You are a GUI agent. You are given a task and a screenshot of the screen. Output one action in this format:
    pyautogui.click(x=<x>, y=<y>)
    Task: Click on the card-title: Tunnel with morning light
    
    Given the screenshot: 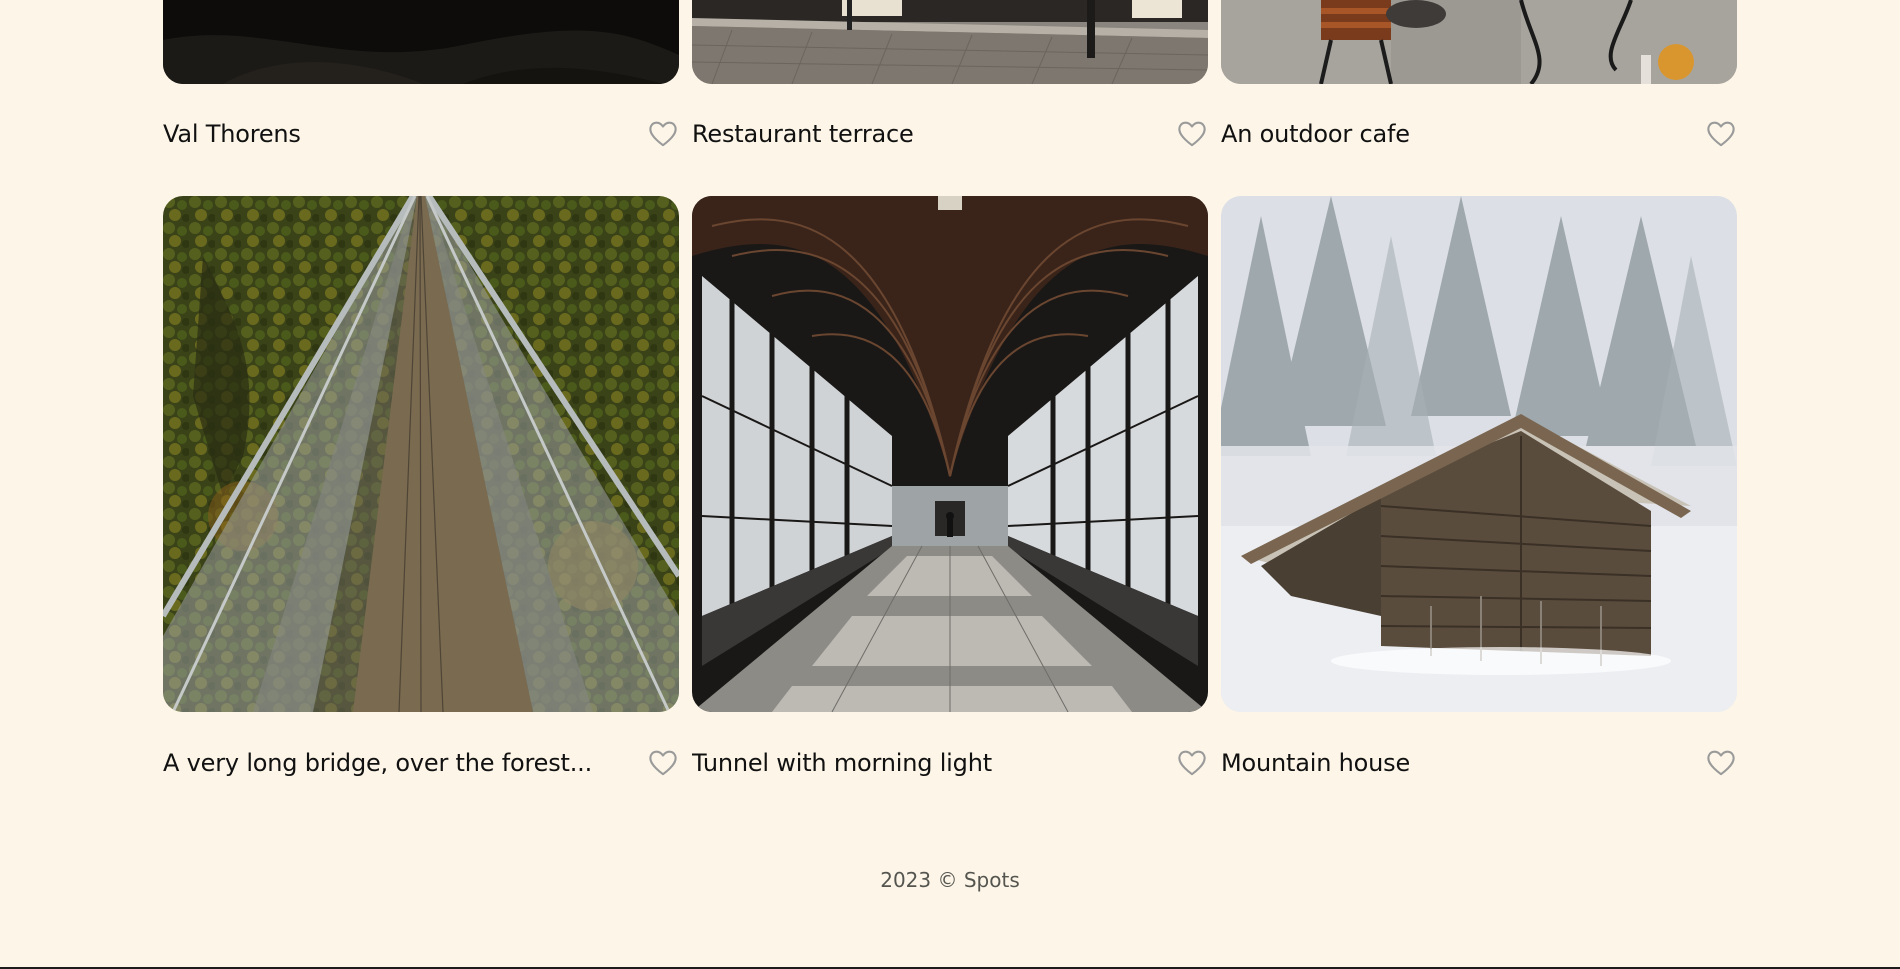 What is the action you would take?
    pyautogui.click(x=842, y=763)
    